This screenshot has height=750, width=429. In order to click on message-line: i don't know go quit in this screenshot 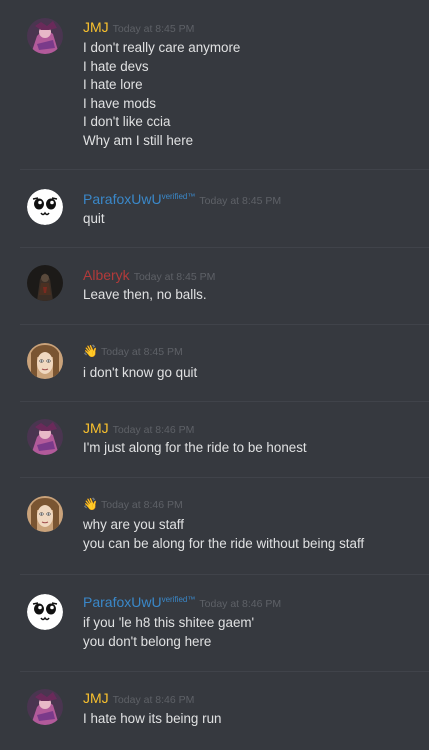, I will do `click(140, 372)`.